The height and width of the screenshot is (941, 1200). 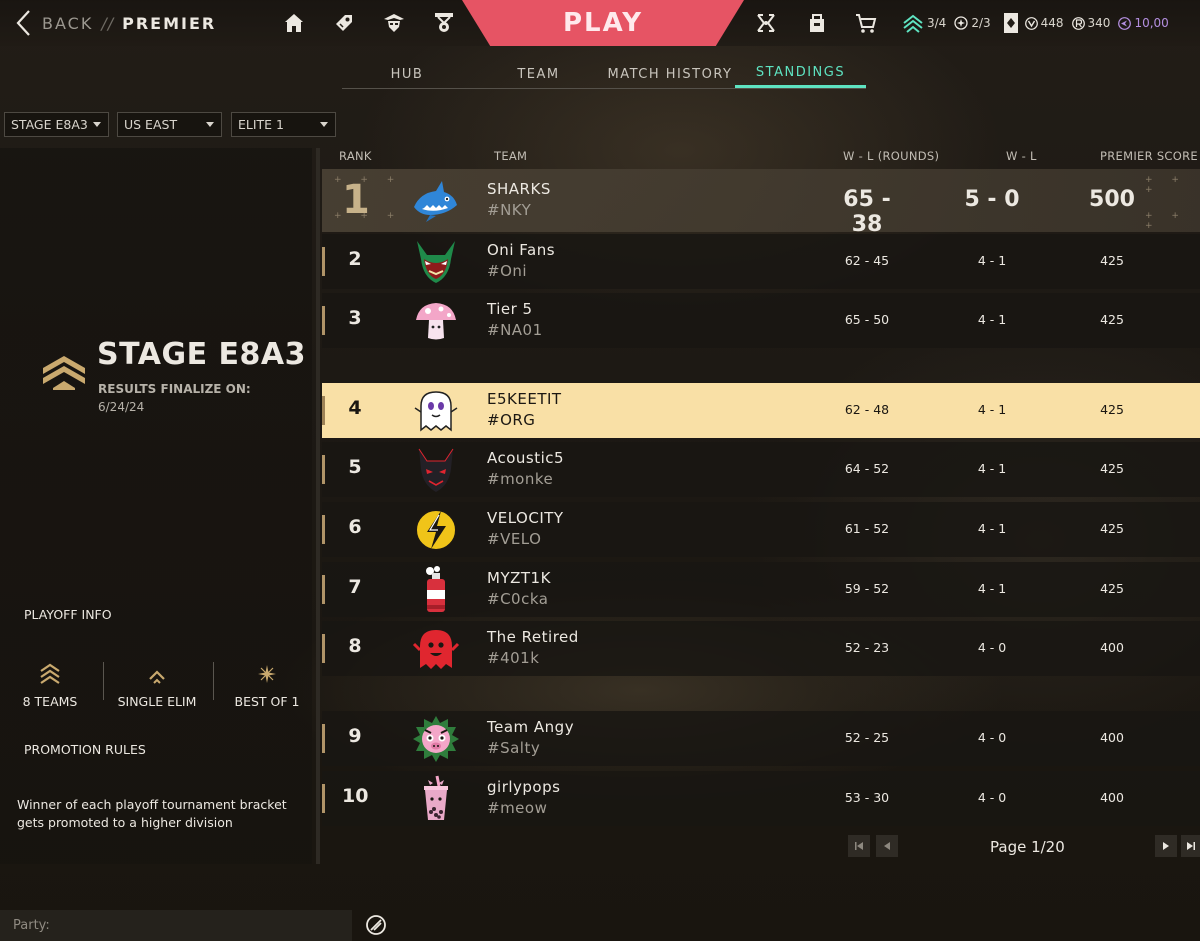 I want to click on team-tag: #ORG, so click(x=511, y=420).